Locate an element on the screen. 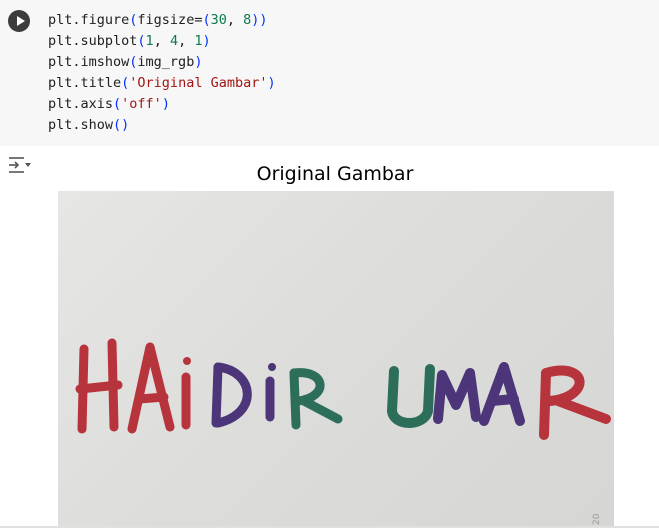 This screenshot has width=659, height=528. play-icon is located at coordinates (21, 21).